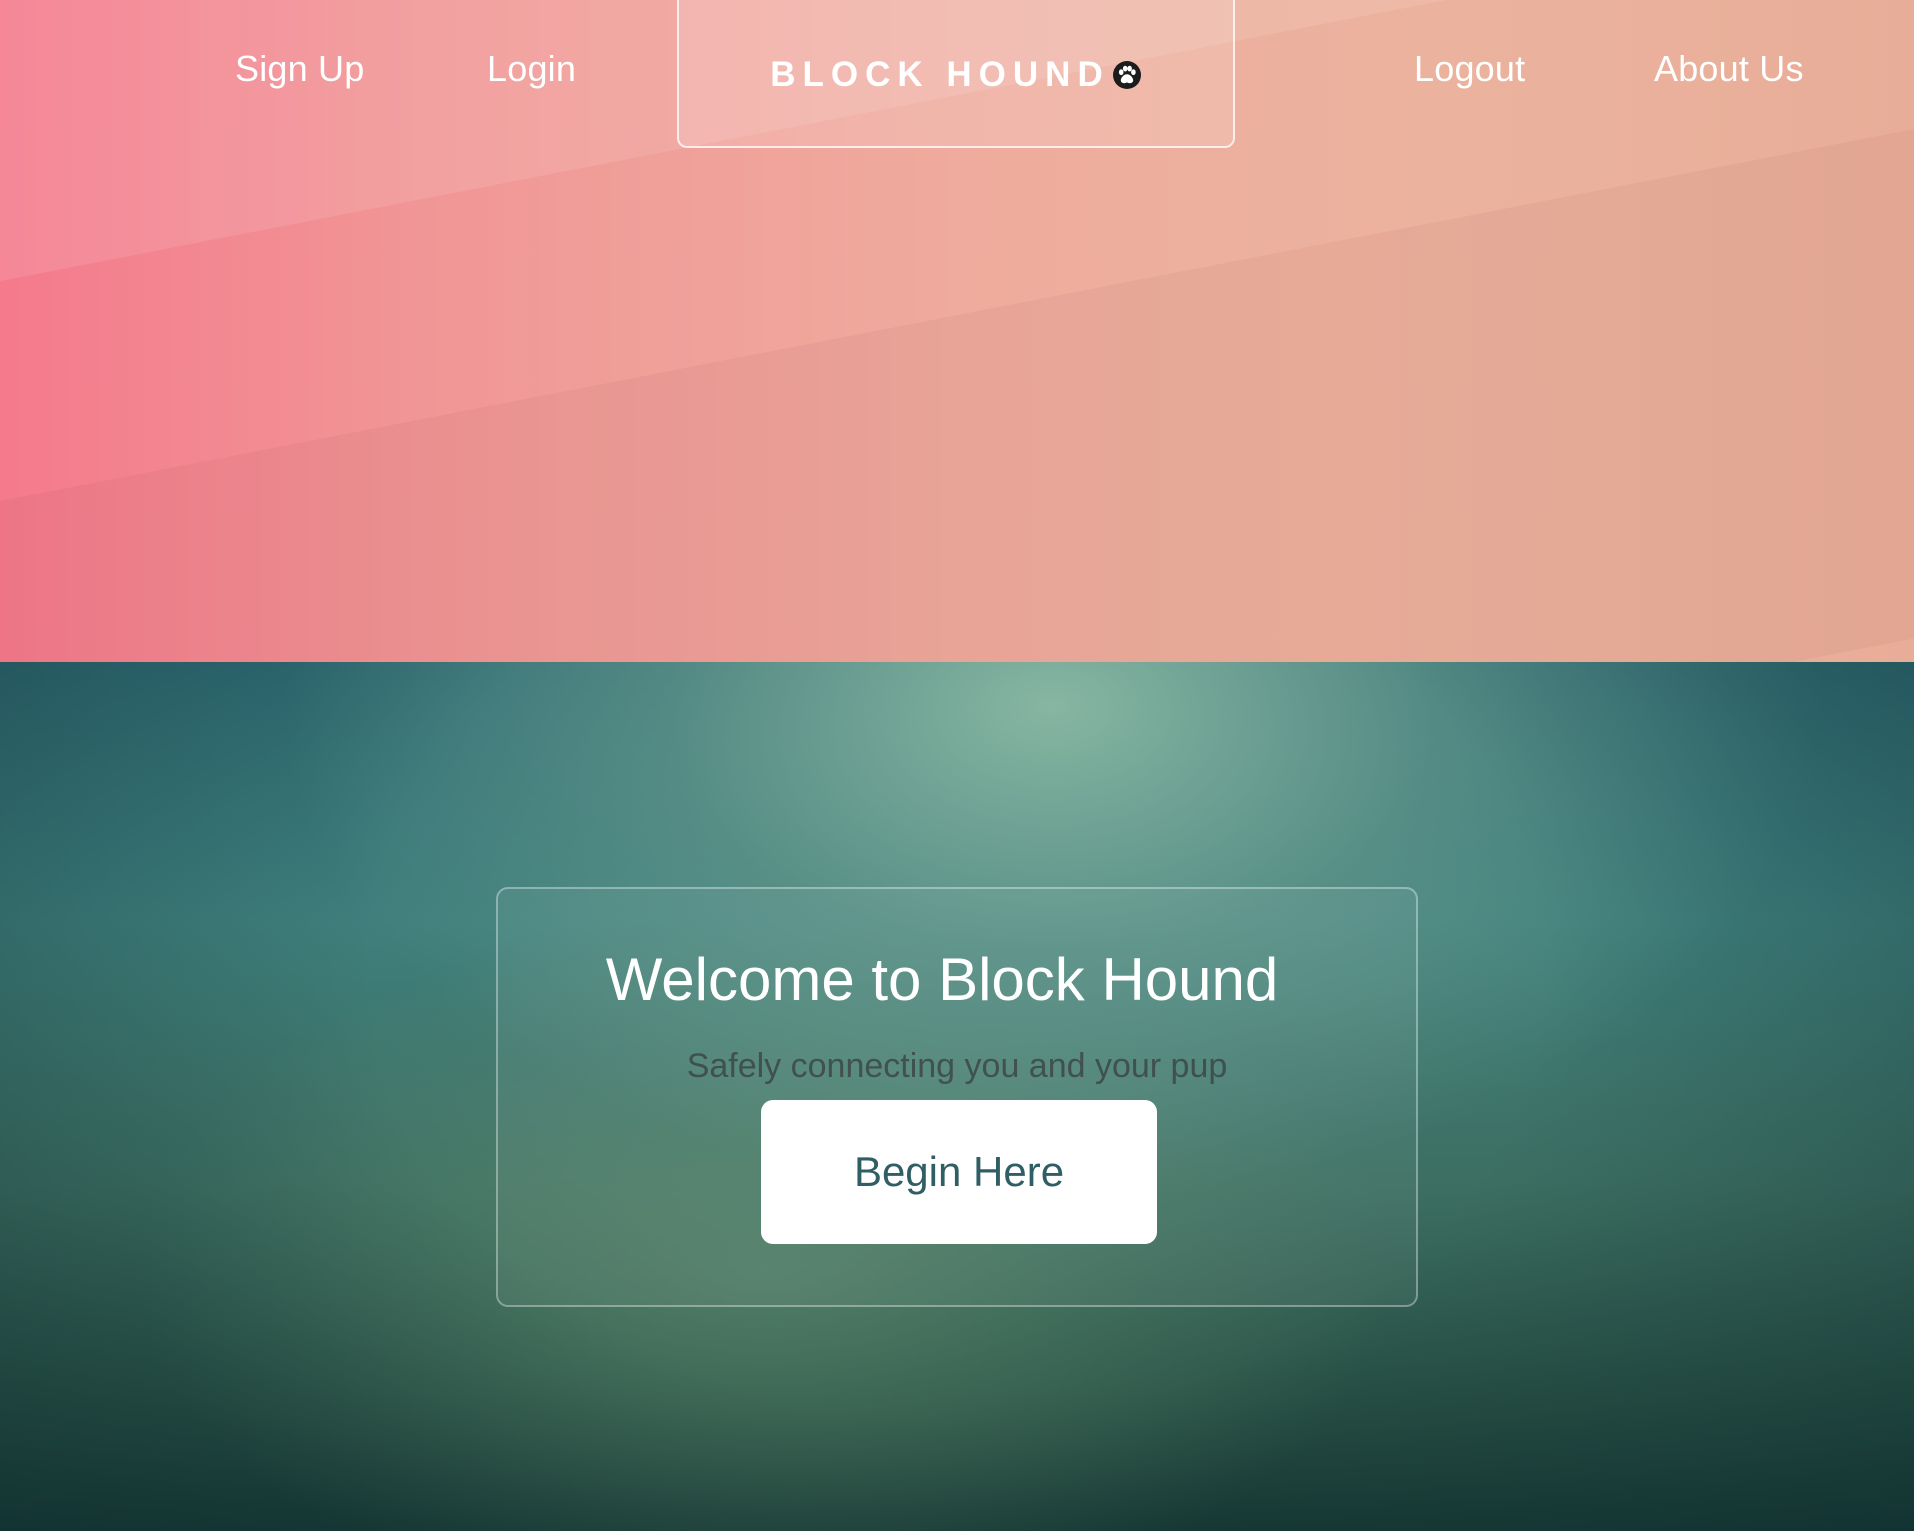  What do you see at coordinates (940, 74) in the screenshot?
I see `brand-name: BLOCK HOUND` at bounding box center [940, 74].